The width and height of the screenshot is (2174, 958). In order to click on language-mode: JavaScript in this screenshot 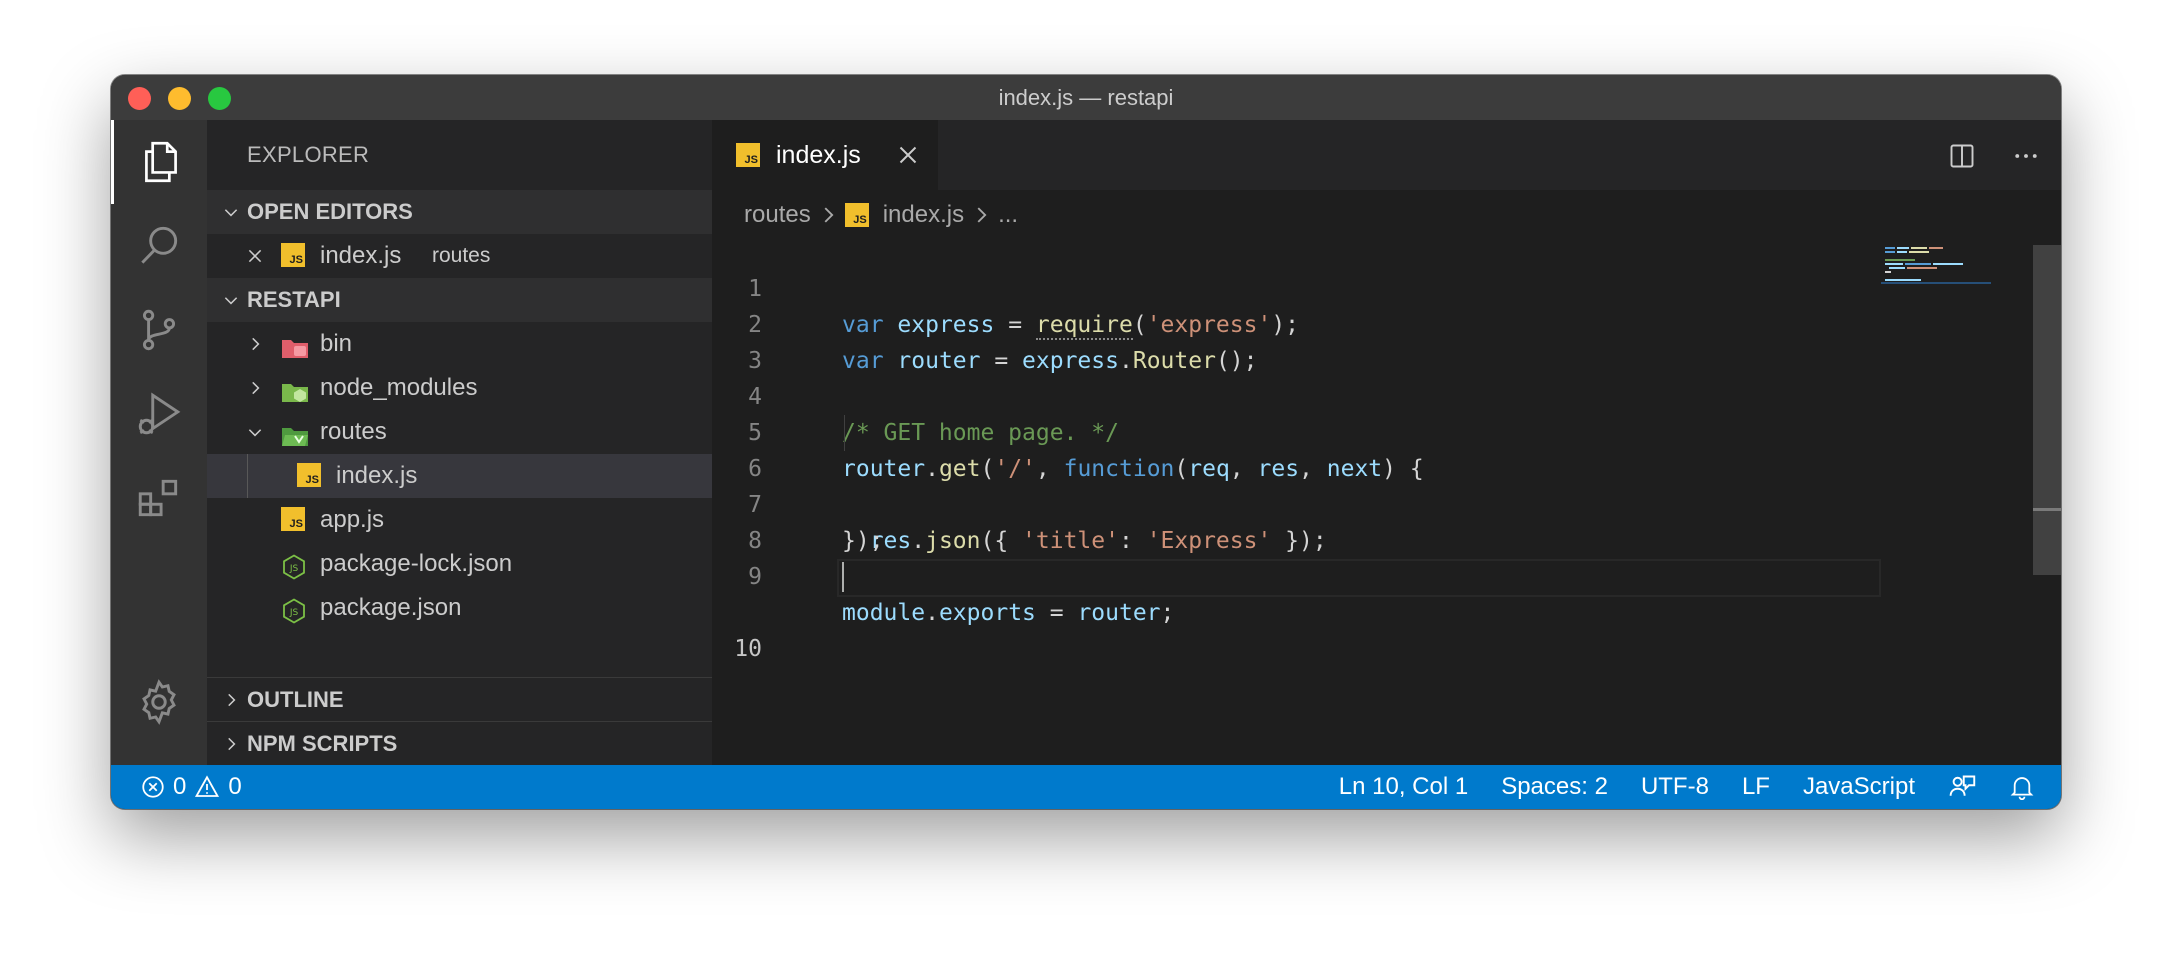, I will do `click(1859, 787)`.